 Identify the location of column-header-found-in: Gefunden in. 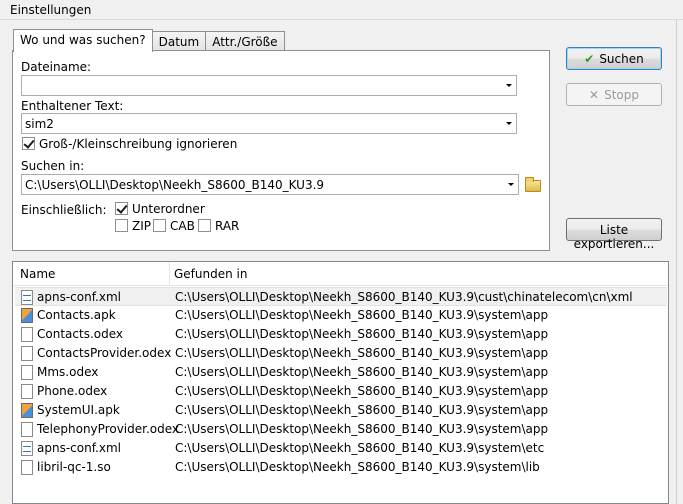
(210, 274).